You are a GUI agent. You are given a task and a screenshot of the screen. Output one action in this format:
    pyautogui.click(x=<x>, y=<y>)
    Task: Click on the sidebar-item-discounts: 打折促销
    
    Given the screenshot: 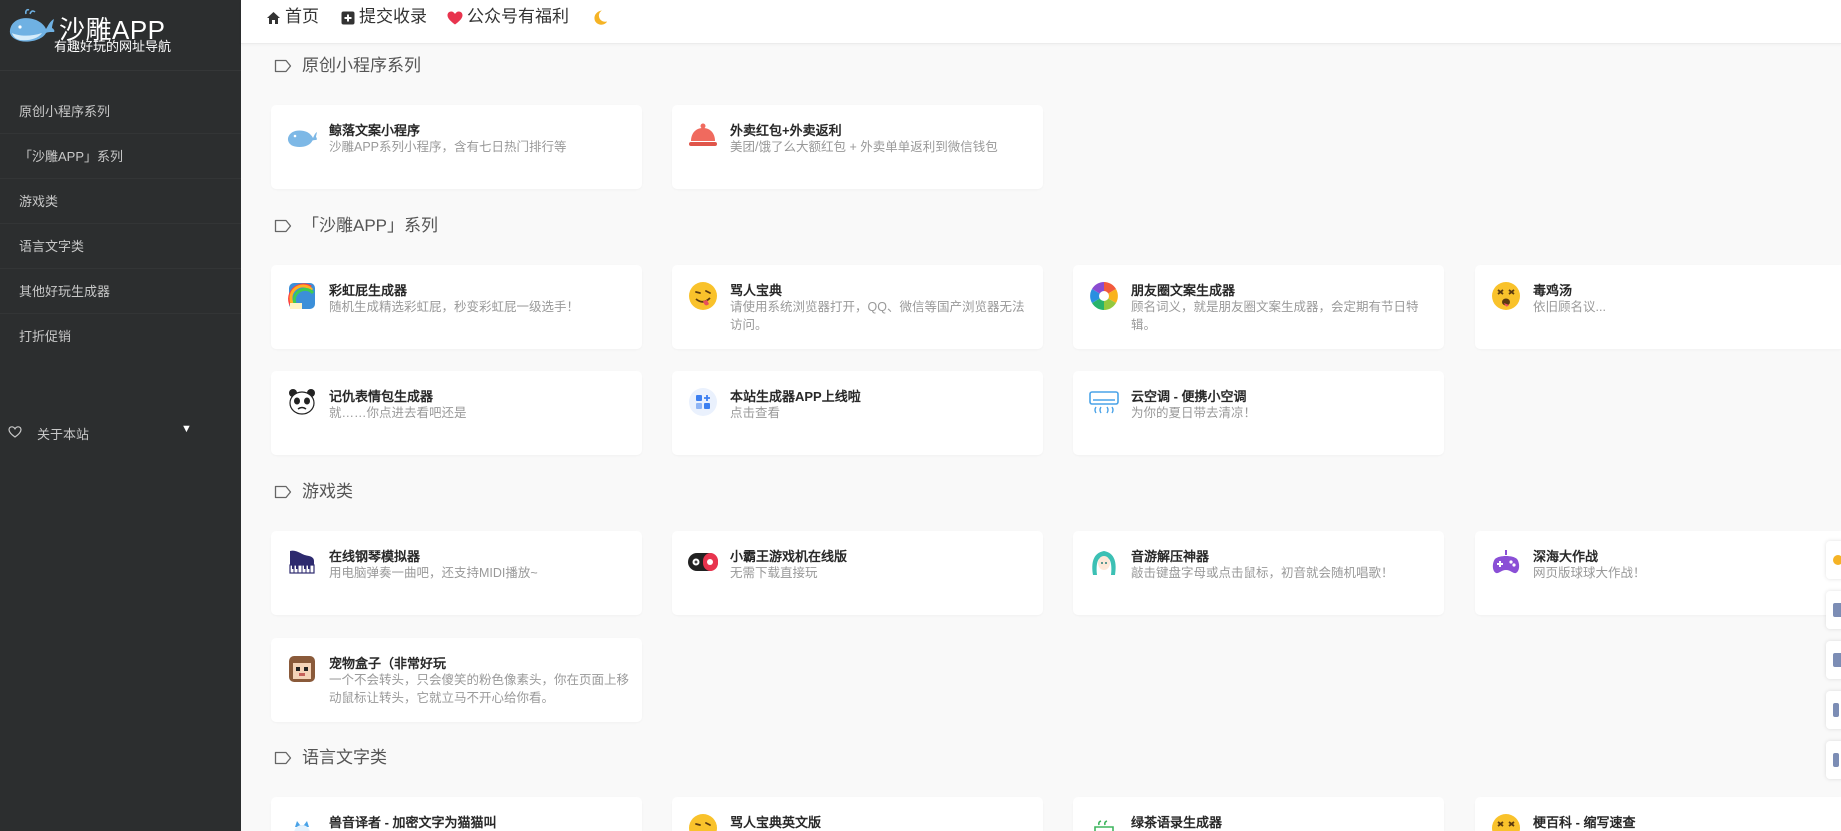 What is the action you would take?
    pyautogui.click(x=120, y=337)
    